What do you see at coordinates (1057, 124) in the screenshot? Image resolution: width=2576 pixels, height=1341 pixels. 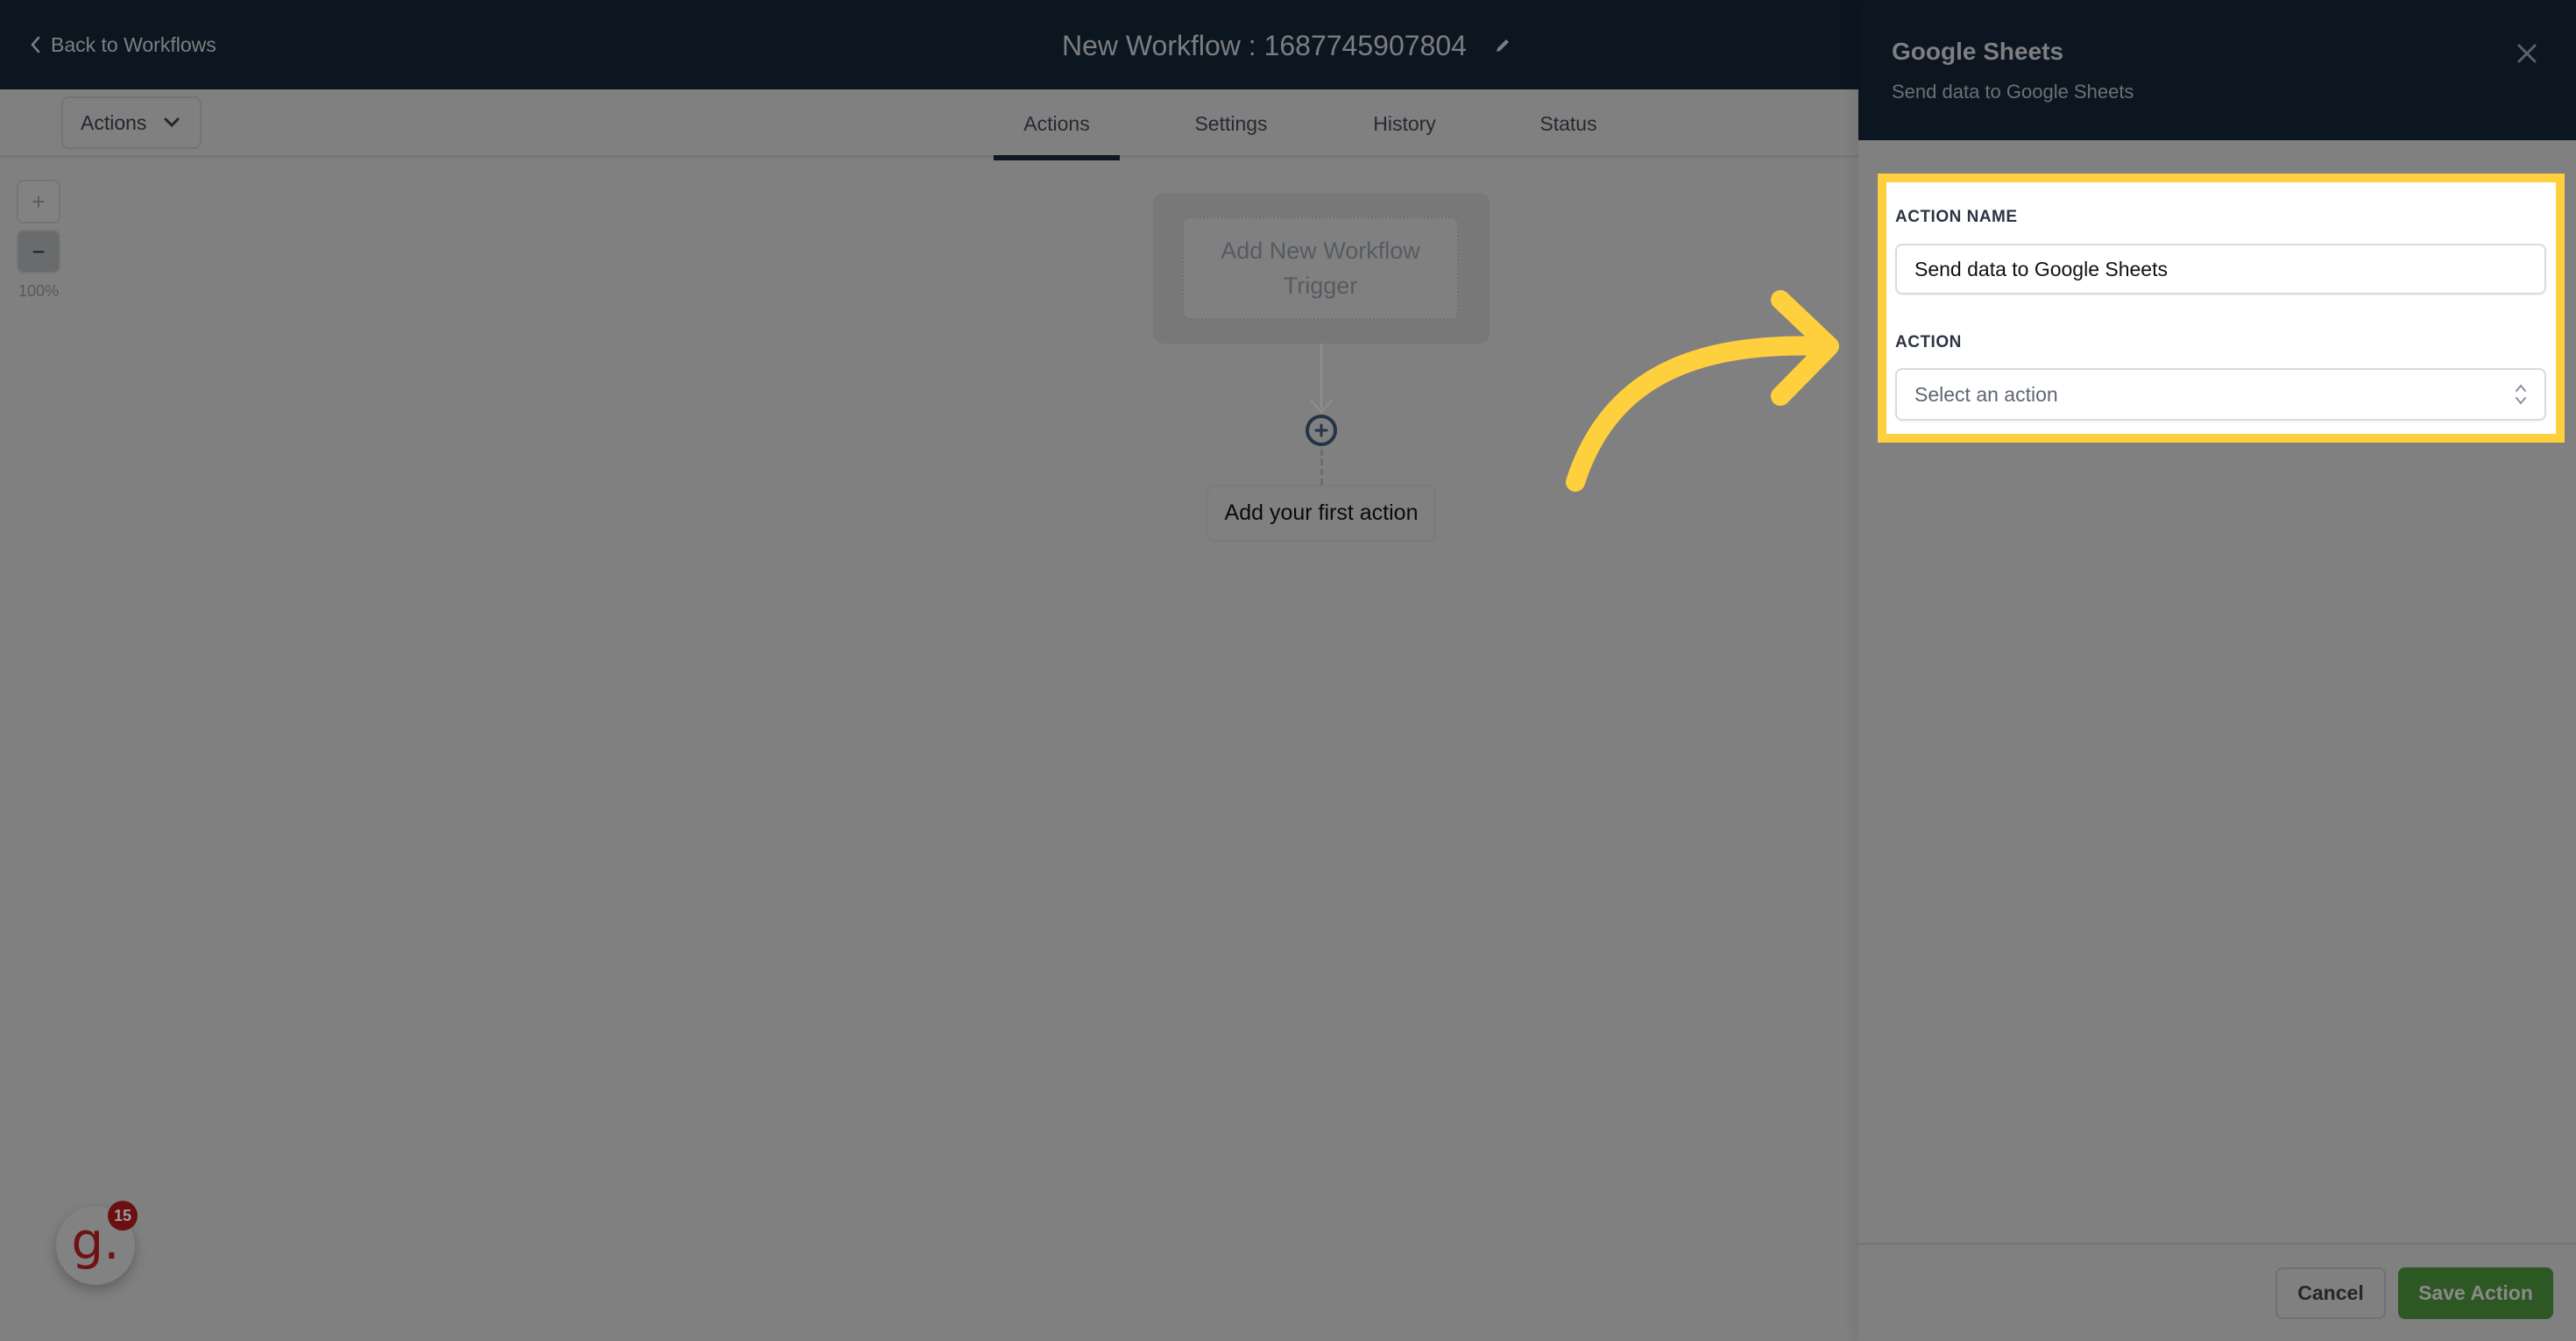 I see `tab-actions: Actions` at bounding box center [1057, 124].